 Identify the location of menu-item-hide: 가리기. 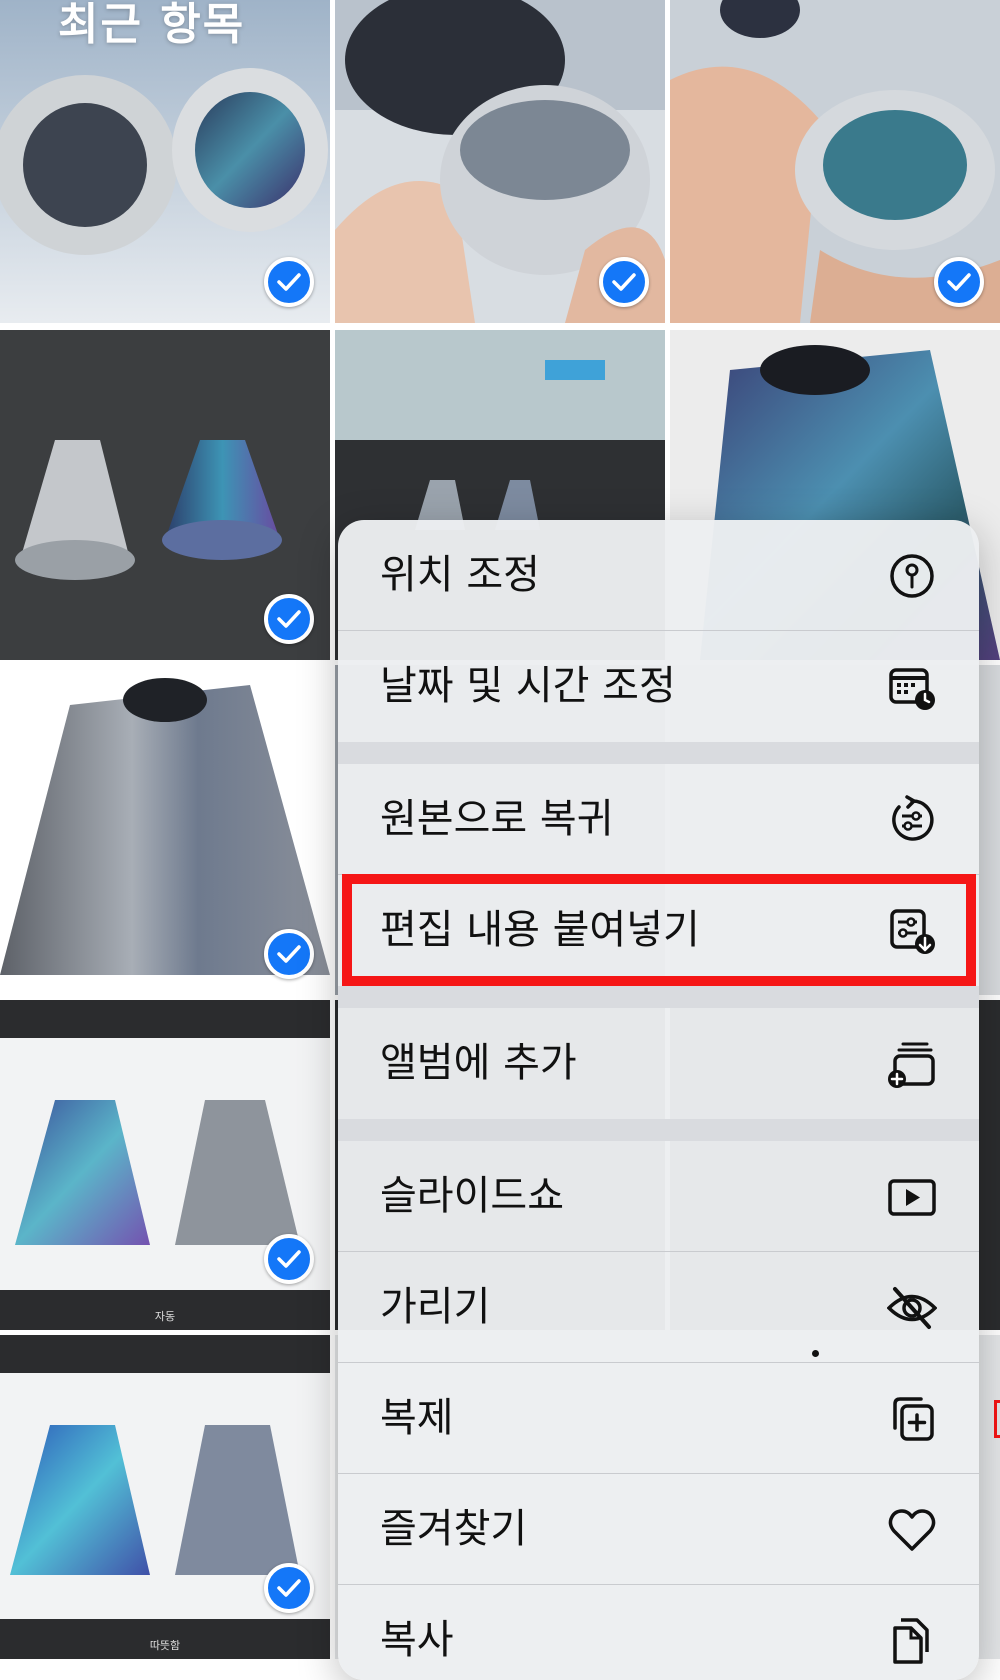
(658, 1307).